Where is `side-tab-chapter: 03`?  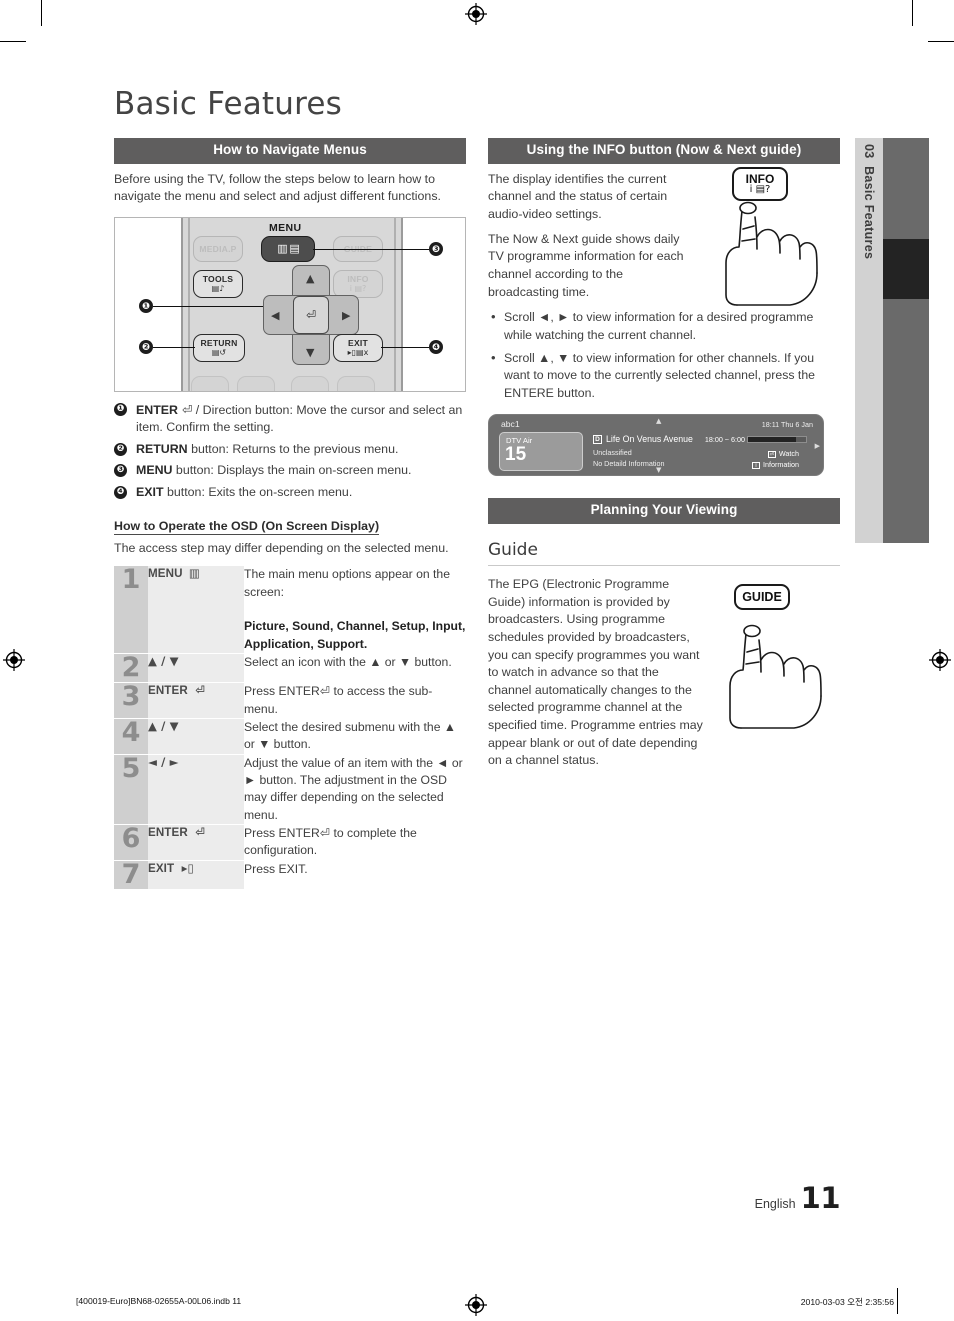 side-tab-chapter: 03 is located at coordinates (869, 151).